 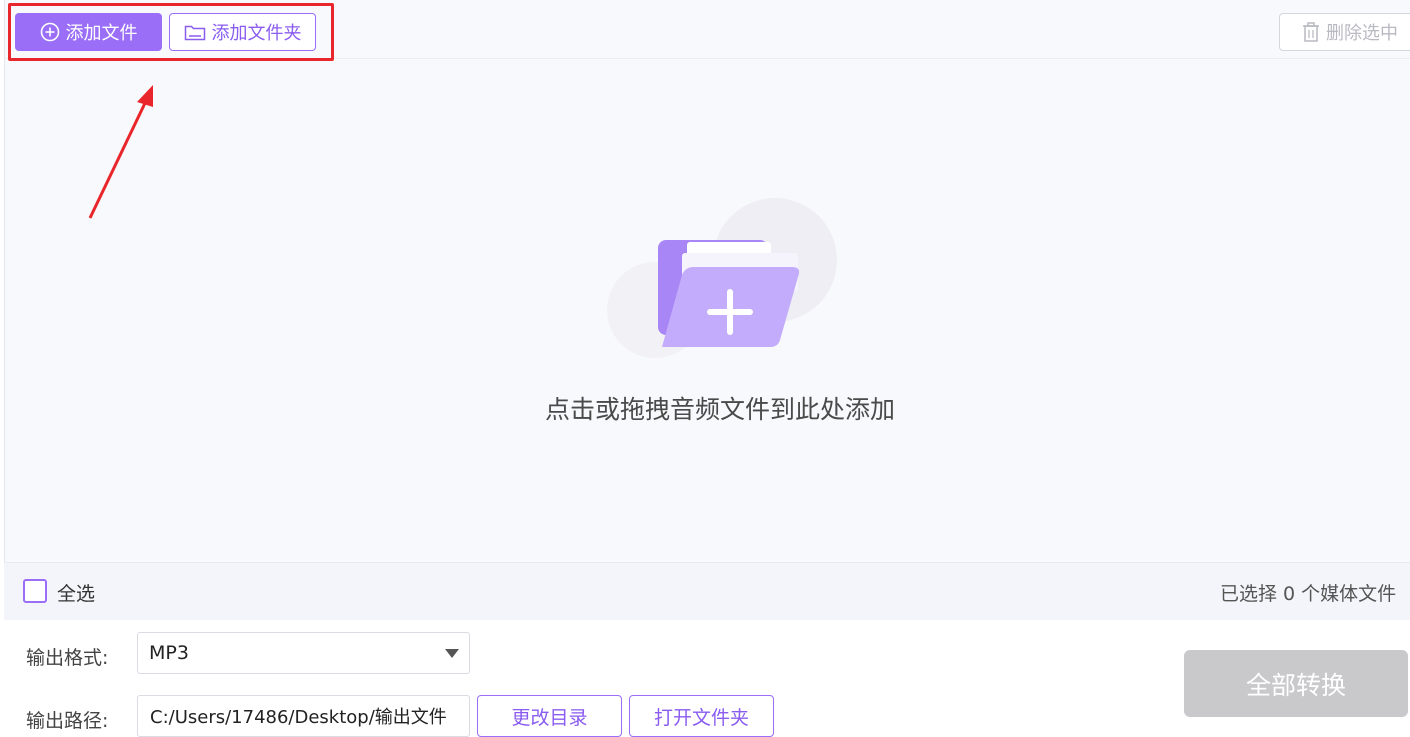 I want to click on delete-selected-label: 删除选中, so click(x=1362, y=33).